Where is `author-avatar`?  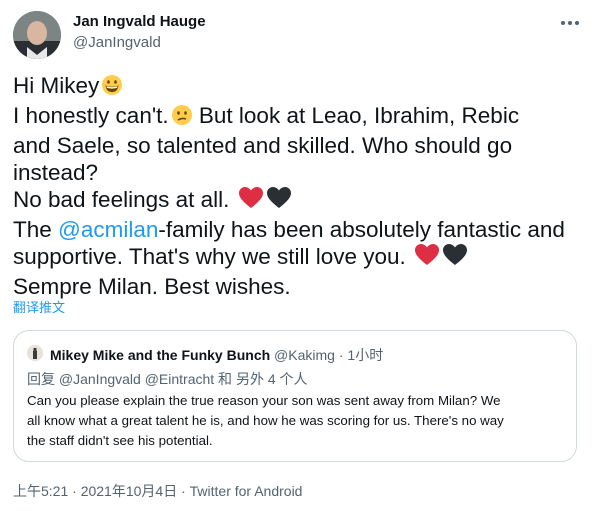 author-avatar is located at coordinates (37, 35).